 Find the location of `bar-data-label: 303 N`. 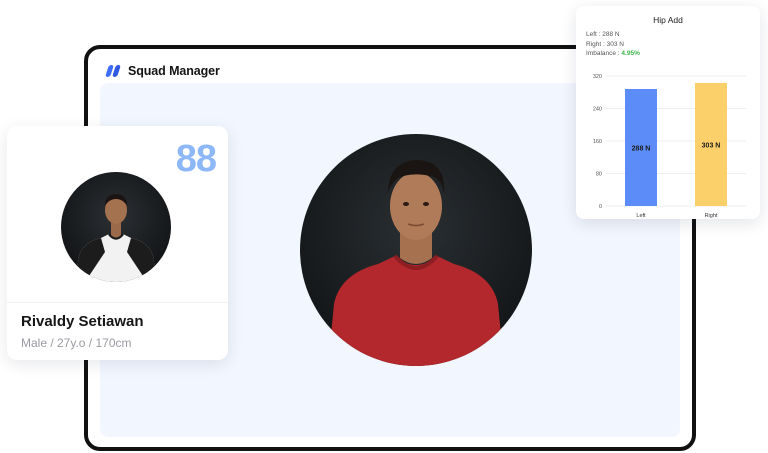

bar-data-label: 303 N is located at coordinates (711, 145).